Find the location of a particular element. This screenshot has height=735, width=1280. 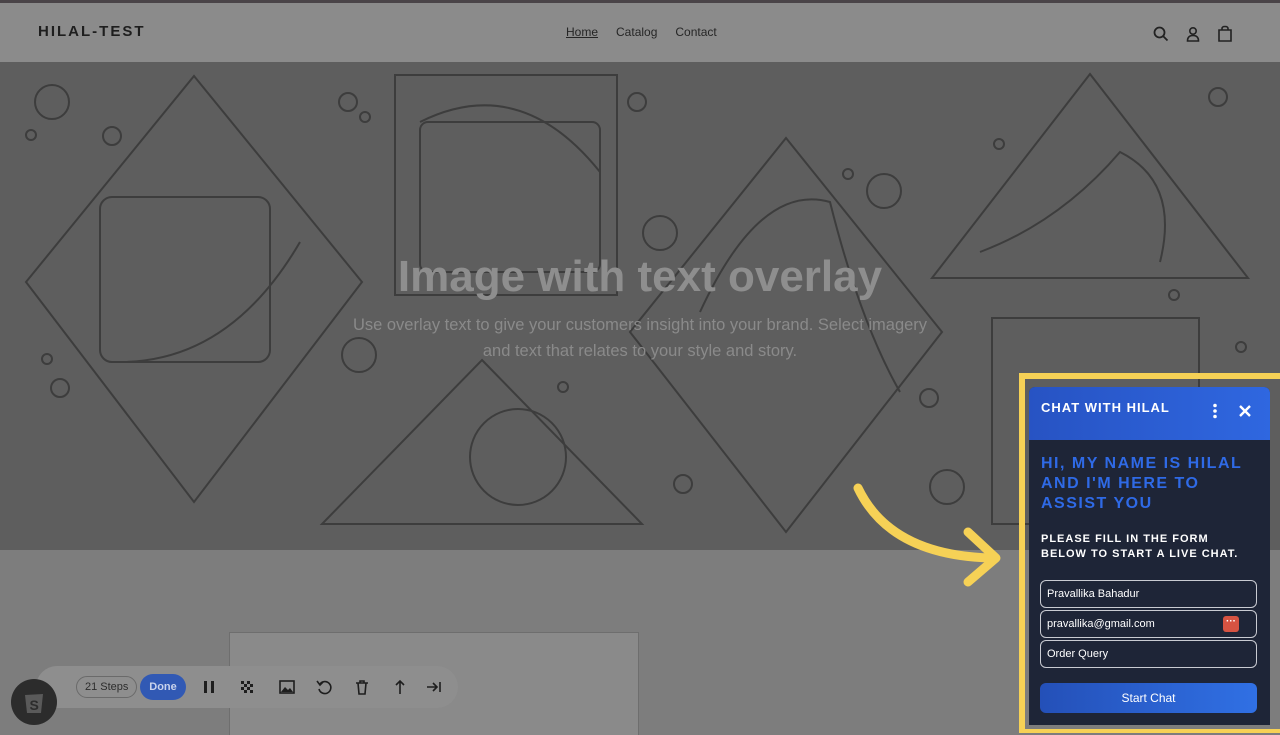

search-icon is located at coordinates (1161, 34).